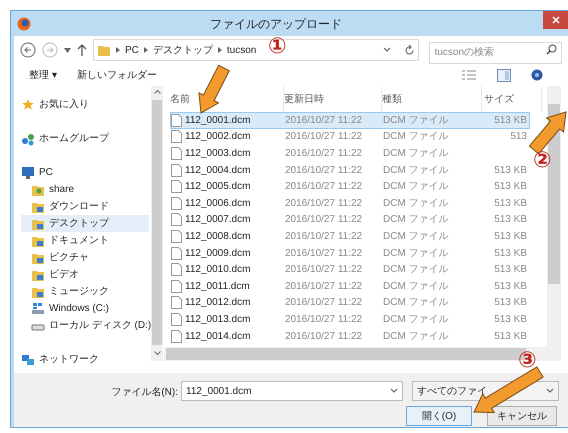  What do you see at coordinates (350, 137) in the screenshot?
I see `file-row: 112_0002.dcm 2016/10/27 11:22 DCM ファイル 513` at bounding box center [350, 137].